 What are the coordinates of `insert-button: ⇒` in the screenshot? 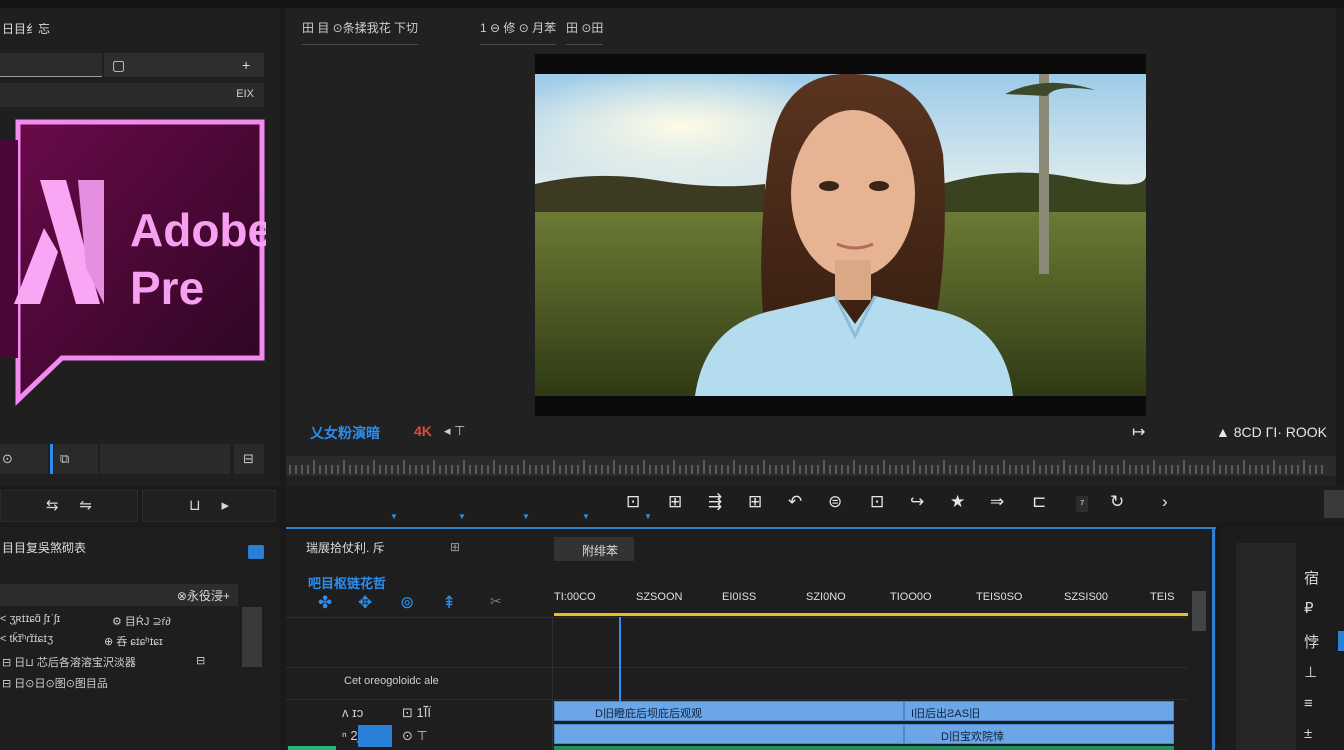 It's located at (997, 502).